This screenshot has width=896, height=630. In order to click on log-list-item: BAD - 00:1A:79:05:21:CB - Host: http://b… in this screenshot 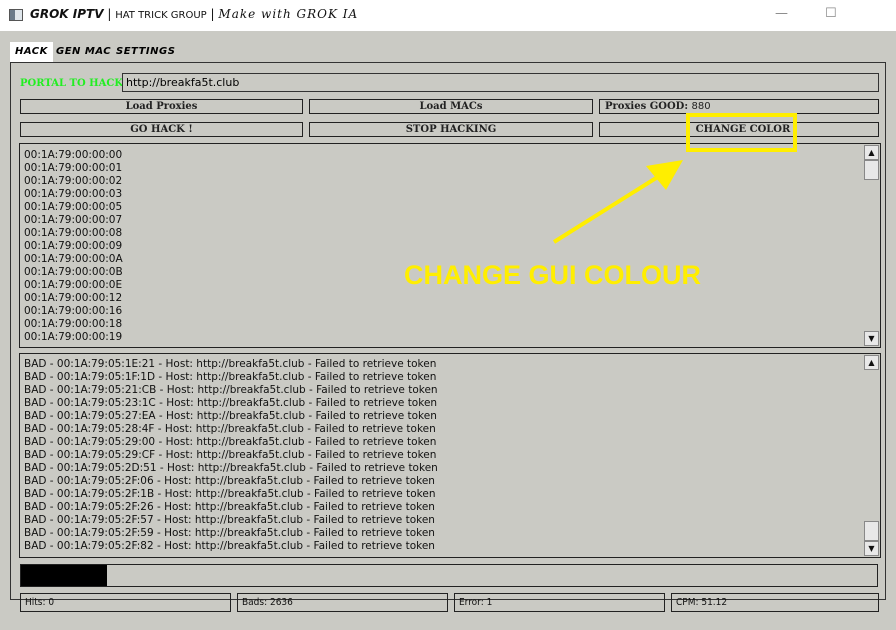, I will do `click(450, 390)`.